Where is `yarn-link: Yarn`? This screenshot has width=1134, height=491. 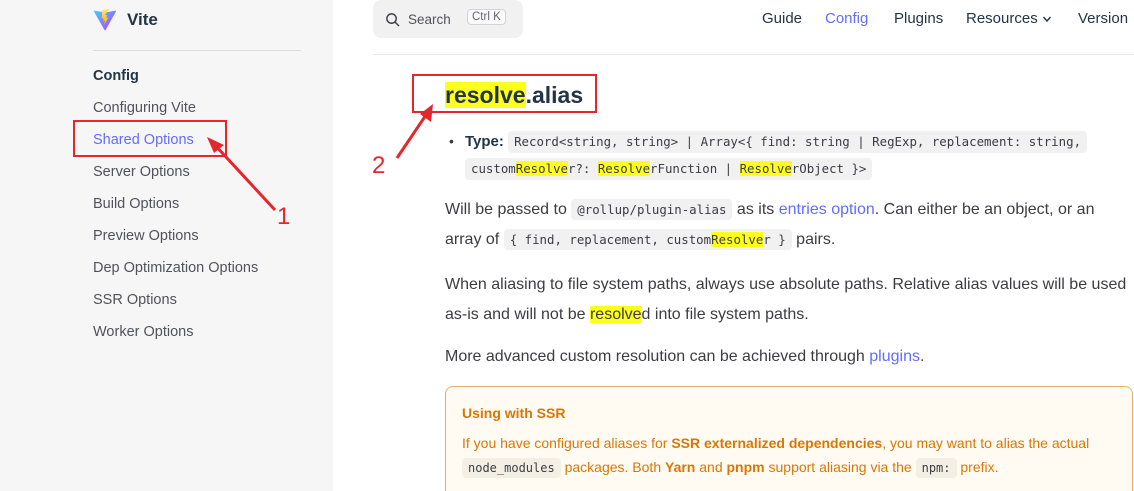 yarn-link: Yarn is located at coordinates (680, 467).